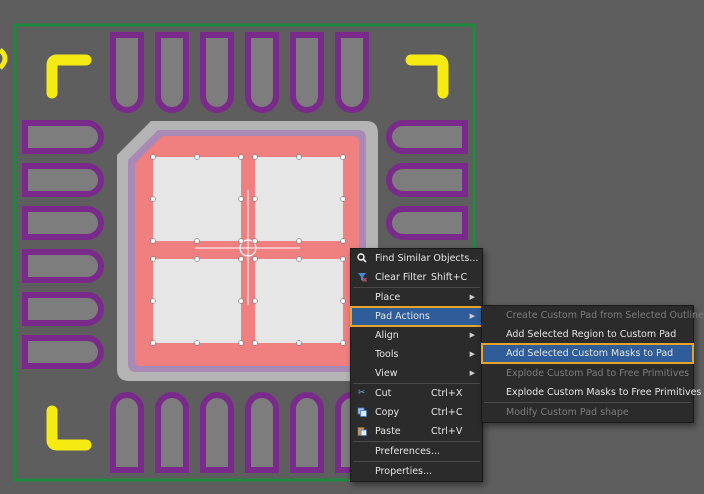 The width and height of the screenshot is (704, 494). What do you see at coordinates (361, 412) in the screenshot?
I see `copy-icon` at bounding box center [361, 412].